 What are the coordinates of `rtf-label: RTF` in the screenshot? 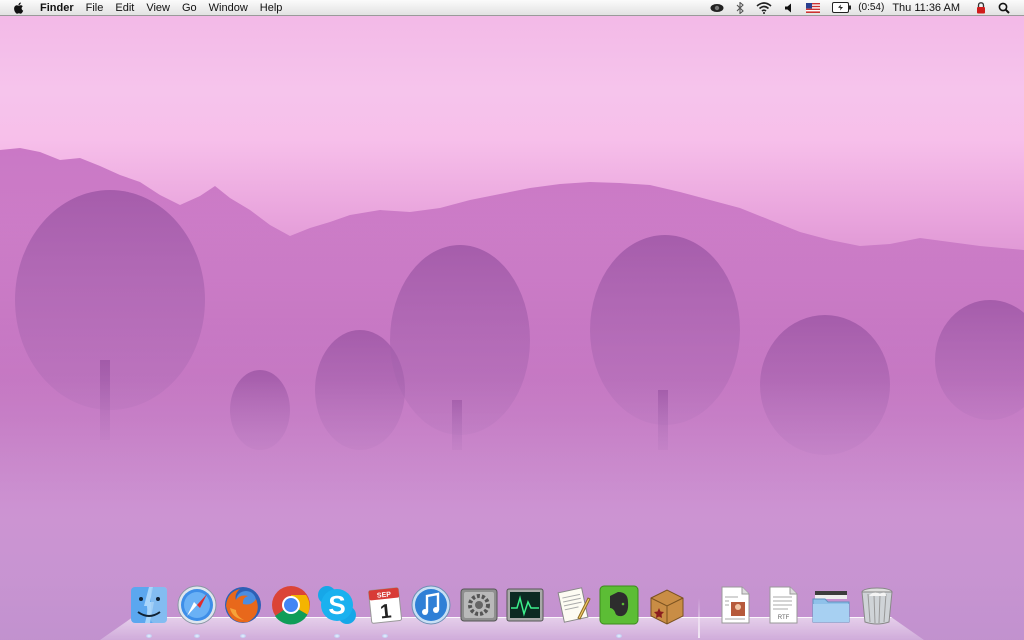 It's located at (784, 618).